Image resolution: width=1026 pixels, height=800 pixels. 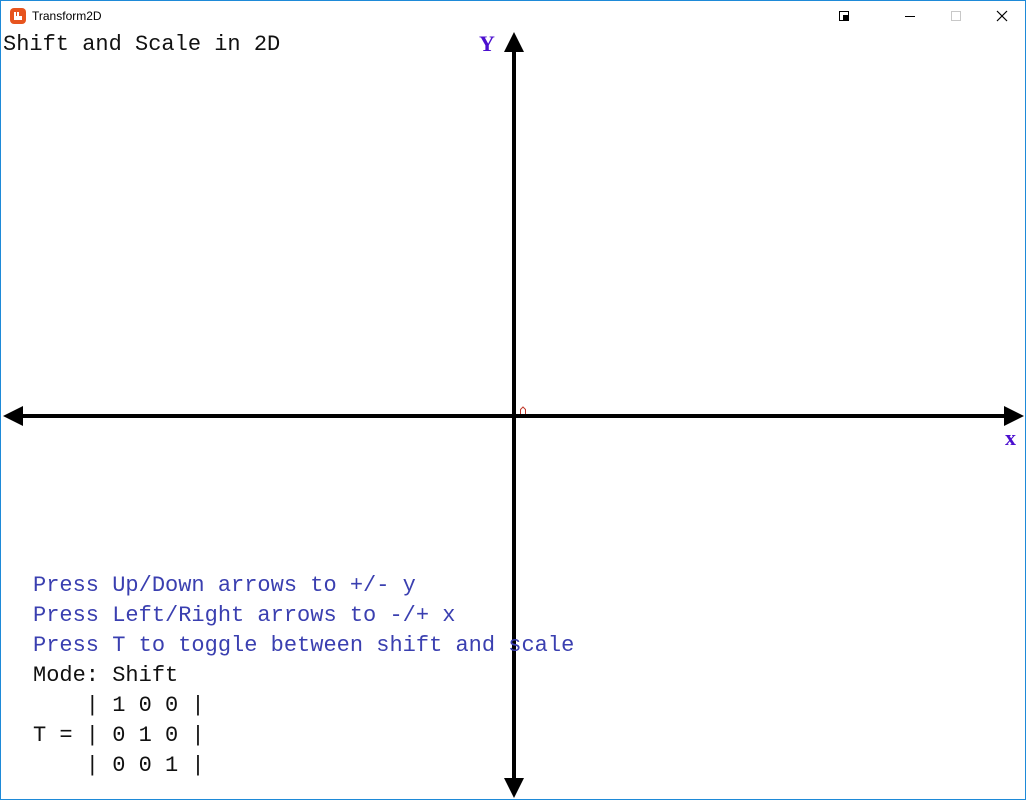 I want to click on instruction-left-right: Press Left/Right arrows to -/+ x, so click(x=244, y=615).